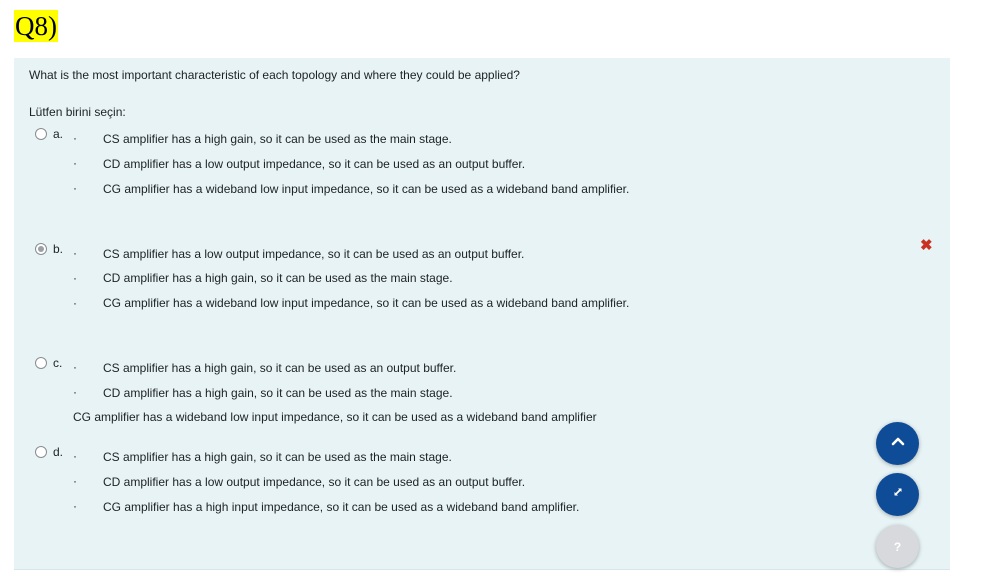 This screenshot has height=578, width=986. I want to click on radio-b, so click(41, 249).